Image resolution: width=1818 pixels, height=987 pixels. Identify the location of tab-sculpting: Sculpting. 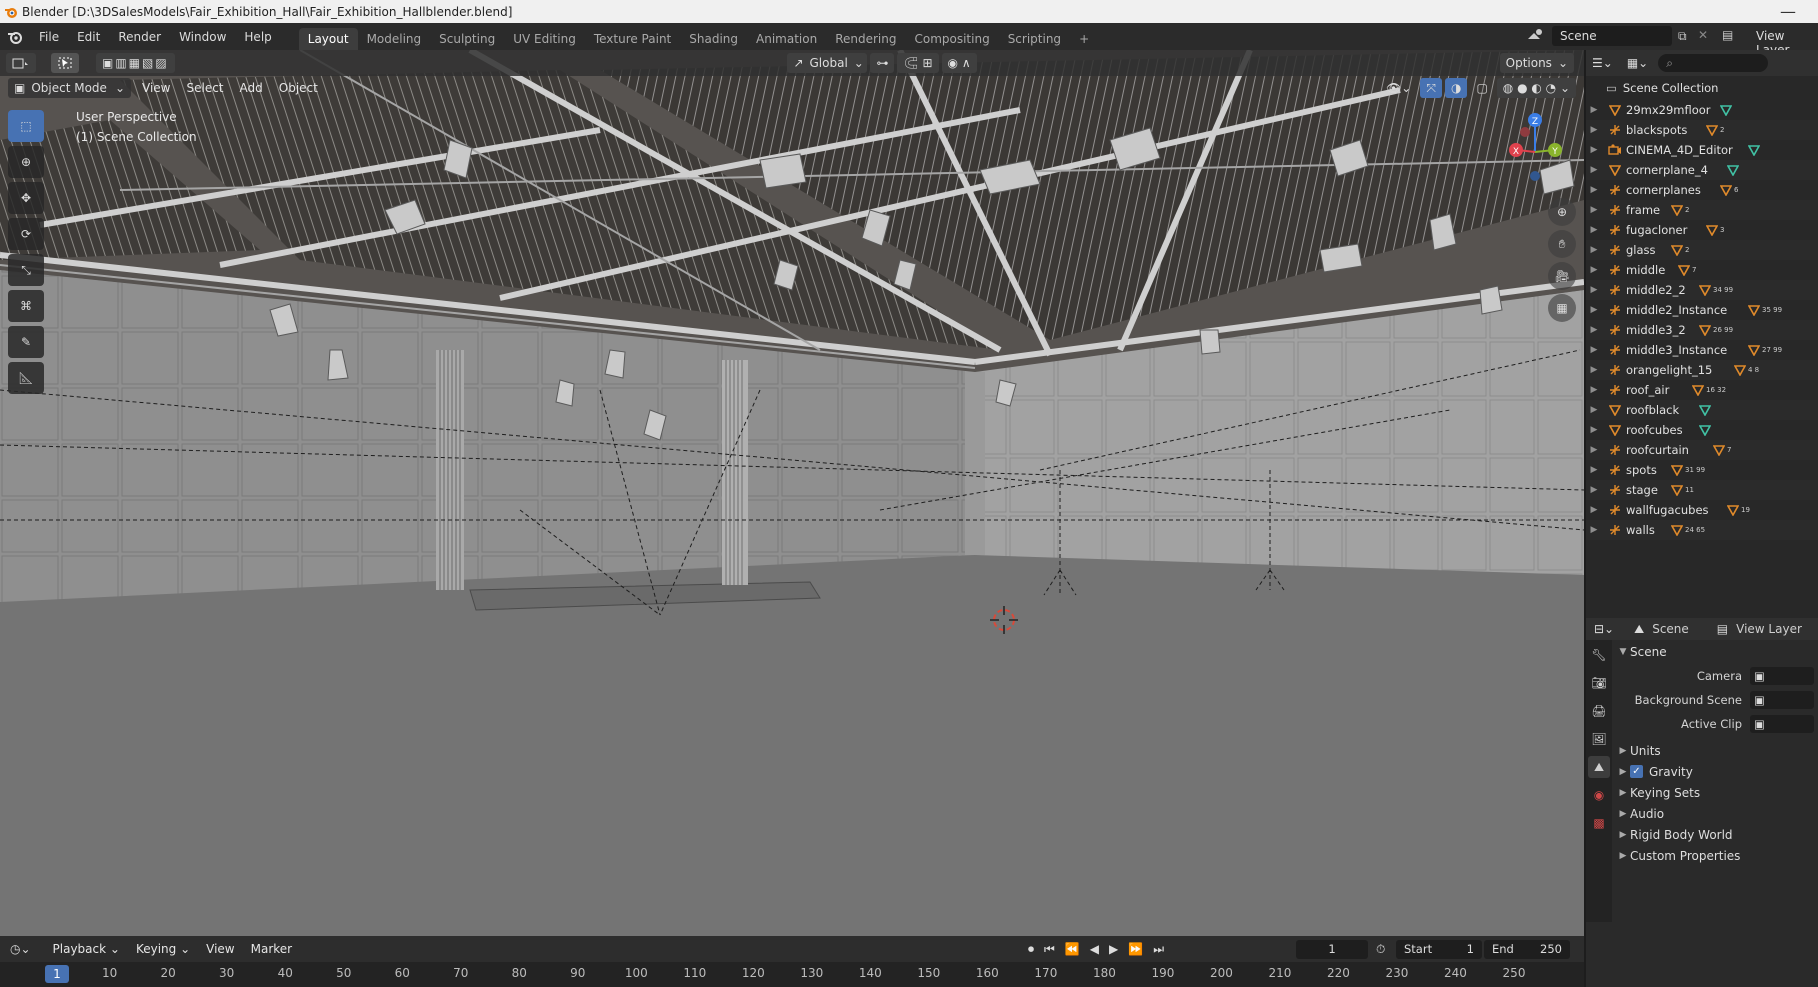
(467, 39).